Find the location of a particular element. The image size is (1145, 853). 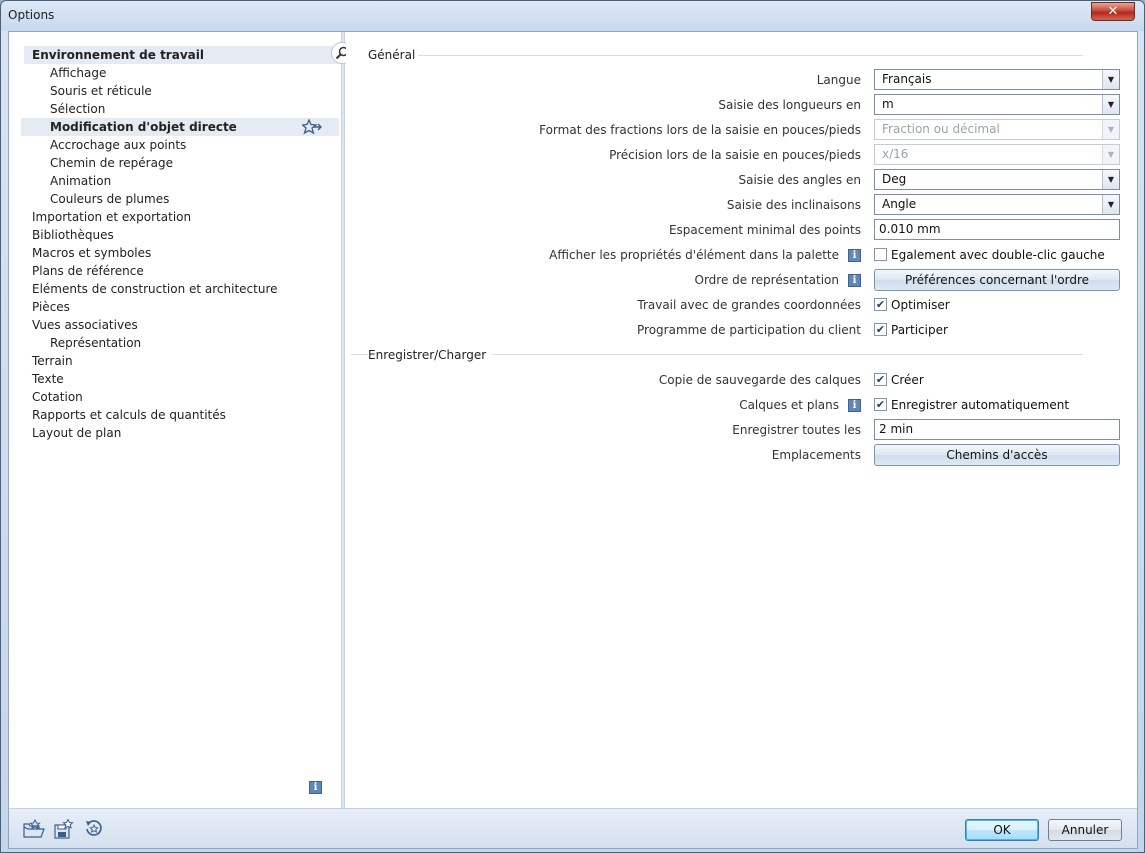

inclinaisons-label: Saisie des inclinaisons is located at coordinates (793, 205).